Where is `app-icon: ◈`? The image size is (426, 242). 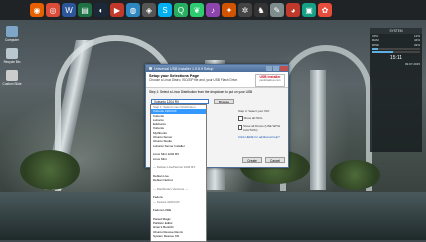 app-icon: ◈ is located at coordinates (149, 10).